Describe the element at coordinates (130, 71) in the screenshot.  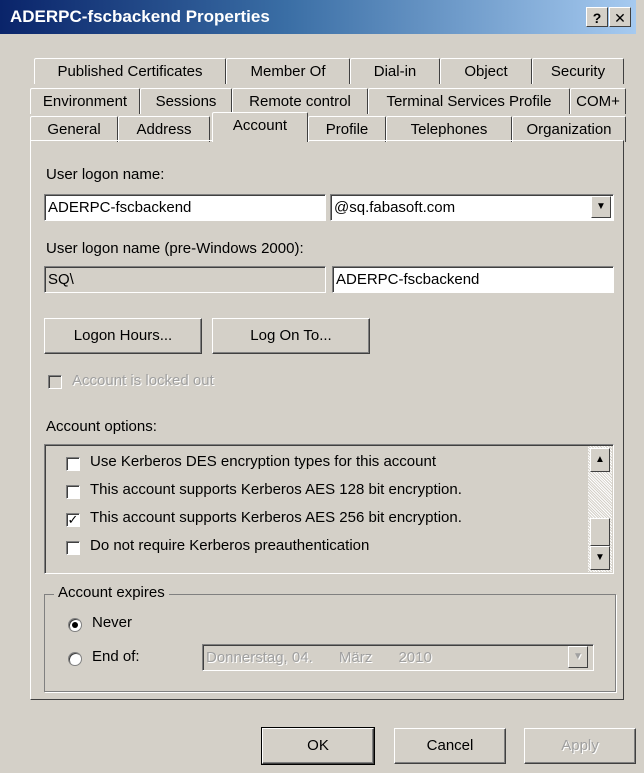
I see `tab-published-certificates: Published Certificates` at that location.